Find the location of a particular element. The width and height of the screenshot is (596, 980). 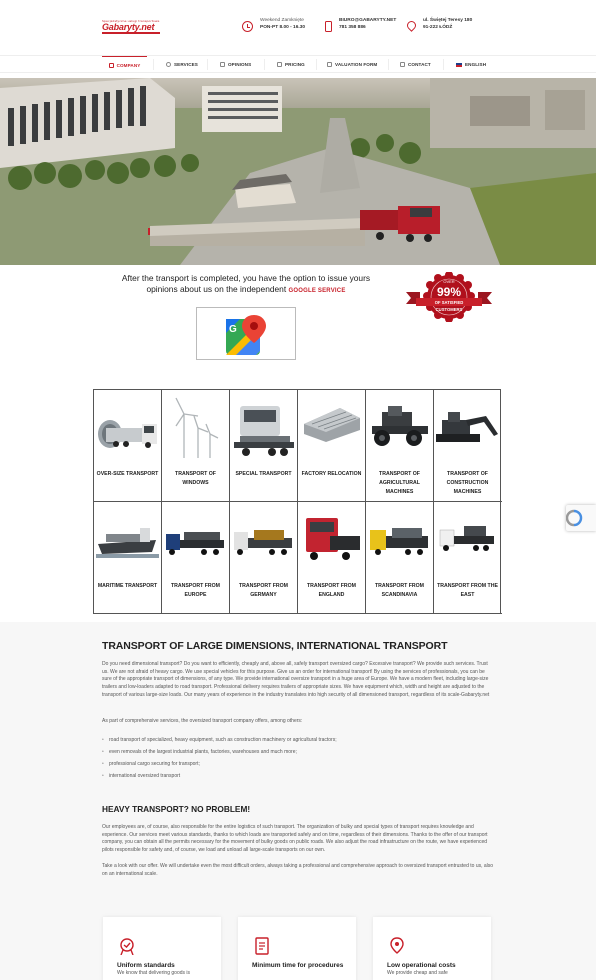

service-label: TRANSPORT OF AGRICULTURAL MACHINES is located at coordinates (399, 483).